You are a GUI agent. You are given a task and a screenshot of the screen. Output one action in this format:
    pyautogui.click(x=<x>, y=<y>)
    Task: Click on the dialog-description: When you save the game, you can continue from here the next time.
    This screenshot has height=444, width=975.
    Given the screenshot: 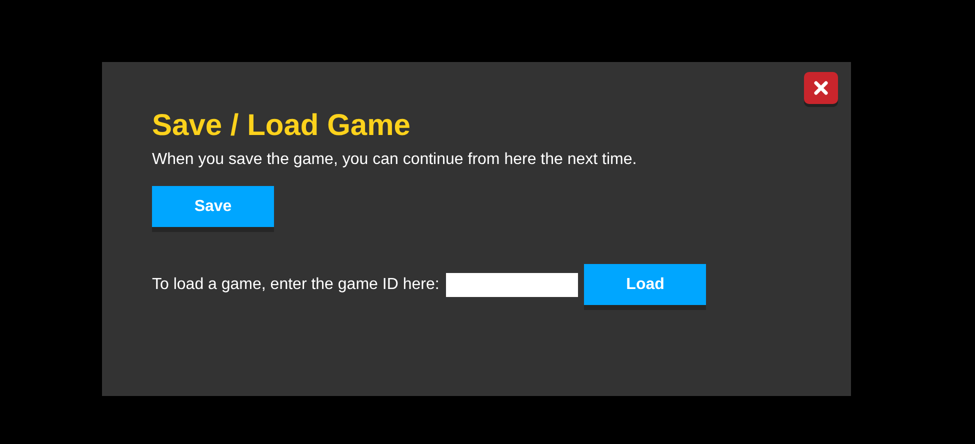 What is the action you would take?
    pyautogui.click(x=395, y=160)
    